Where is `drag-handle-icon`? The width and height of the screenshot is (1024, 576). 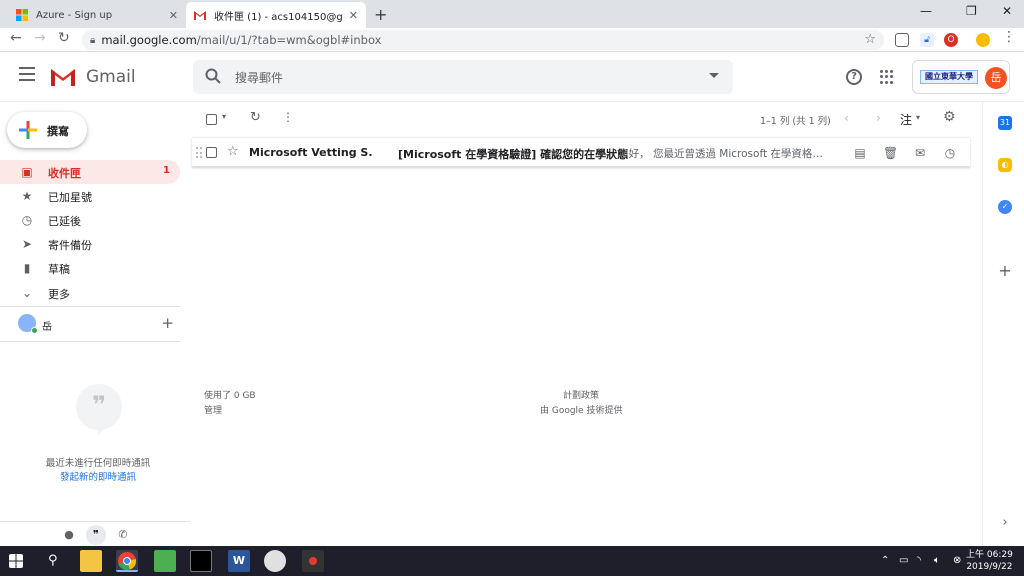
drag-handle-icon is located at coordinates (199, 153).